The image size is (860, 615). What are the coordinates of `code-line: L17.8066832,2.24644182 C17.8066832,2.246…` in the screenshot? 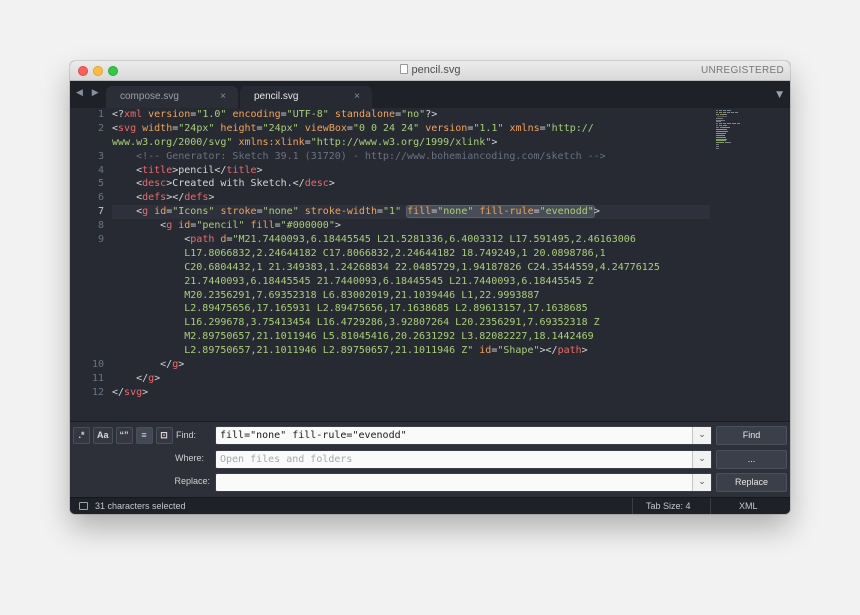 It's located at (411, 254).